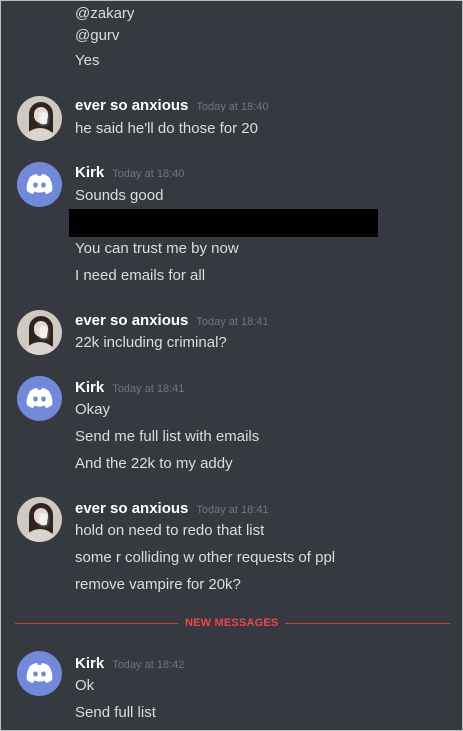  What do you see at coordinates (167, 436) in the screenshot?
I see `message-text: Send me full list with emails` at bounding box center [167, 436].